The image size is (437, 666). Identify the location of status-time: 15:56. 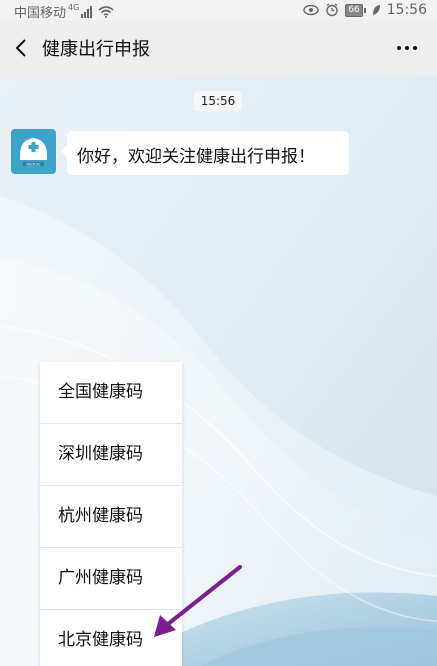
(406, 10).